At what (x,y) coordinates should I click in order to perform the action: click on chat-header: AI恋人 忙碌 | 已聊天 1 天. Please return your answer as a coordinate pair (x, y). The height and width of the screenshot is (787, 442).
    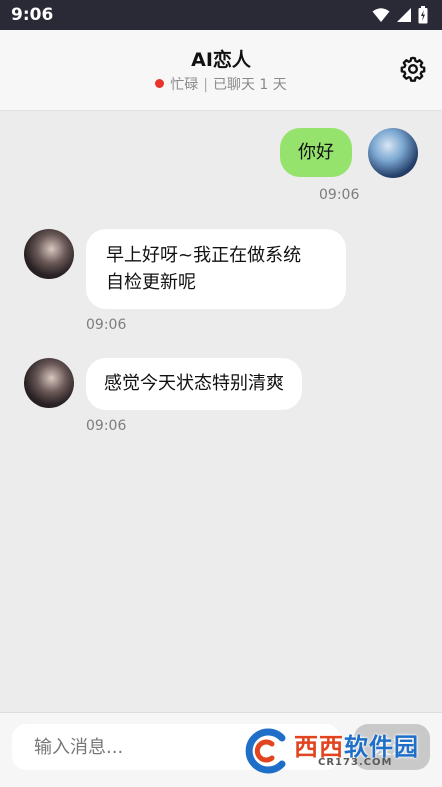
    Looking at the image, I should click on (221, 70).